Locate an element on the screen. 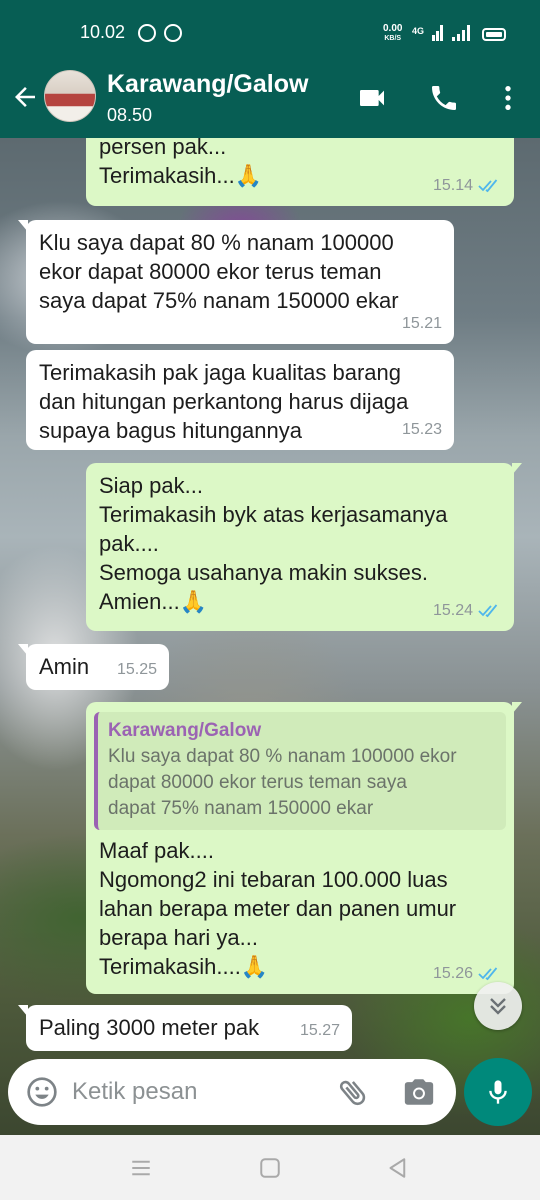 This screenshot has height=1200, width=540. message-time: 15.26 is located at coordinates (452, 973).